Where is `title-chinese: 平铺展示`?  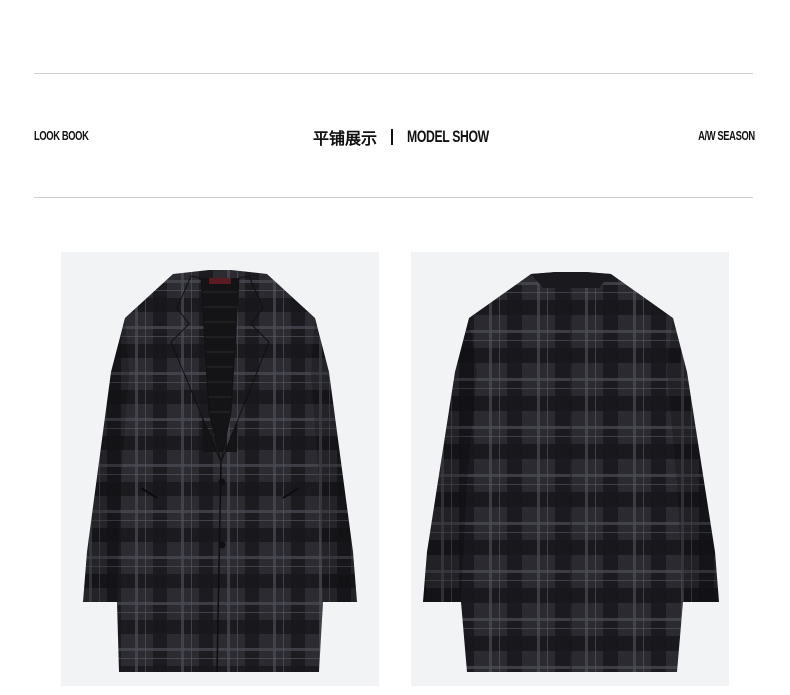 title-chinese: 平铺展示 is located at coordinates (344, 138).